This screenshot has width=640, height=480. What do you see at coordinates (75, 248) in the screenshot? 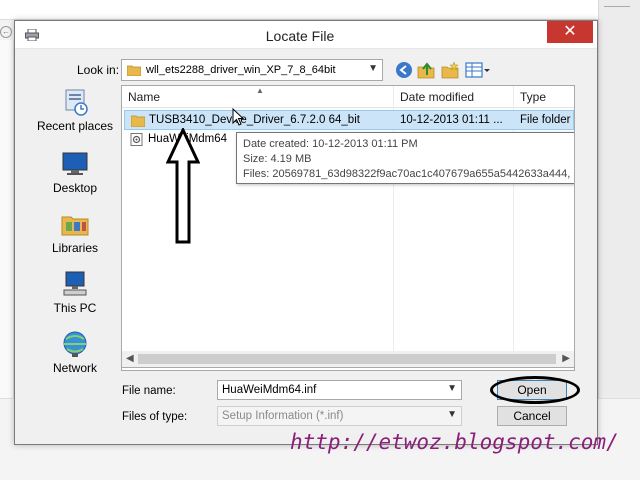
I see `place-label: Libraries` at bounding box center [75, 248].